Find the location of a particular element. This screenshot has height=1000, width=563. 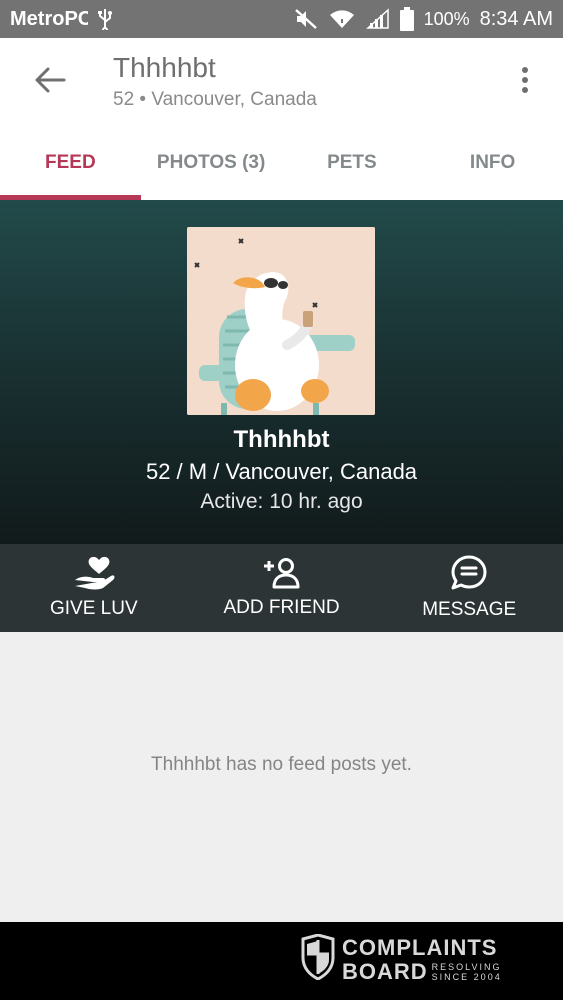

back-arrow-icon is located at coordinates (50, 82).